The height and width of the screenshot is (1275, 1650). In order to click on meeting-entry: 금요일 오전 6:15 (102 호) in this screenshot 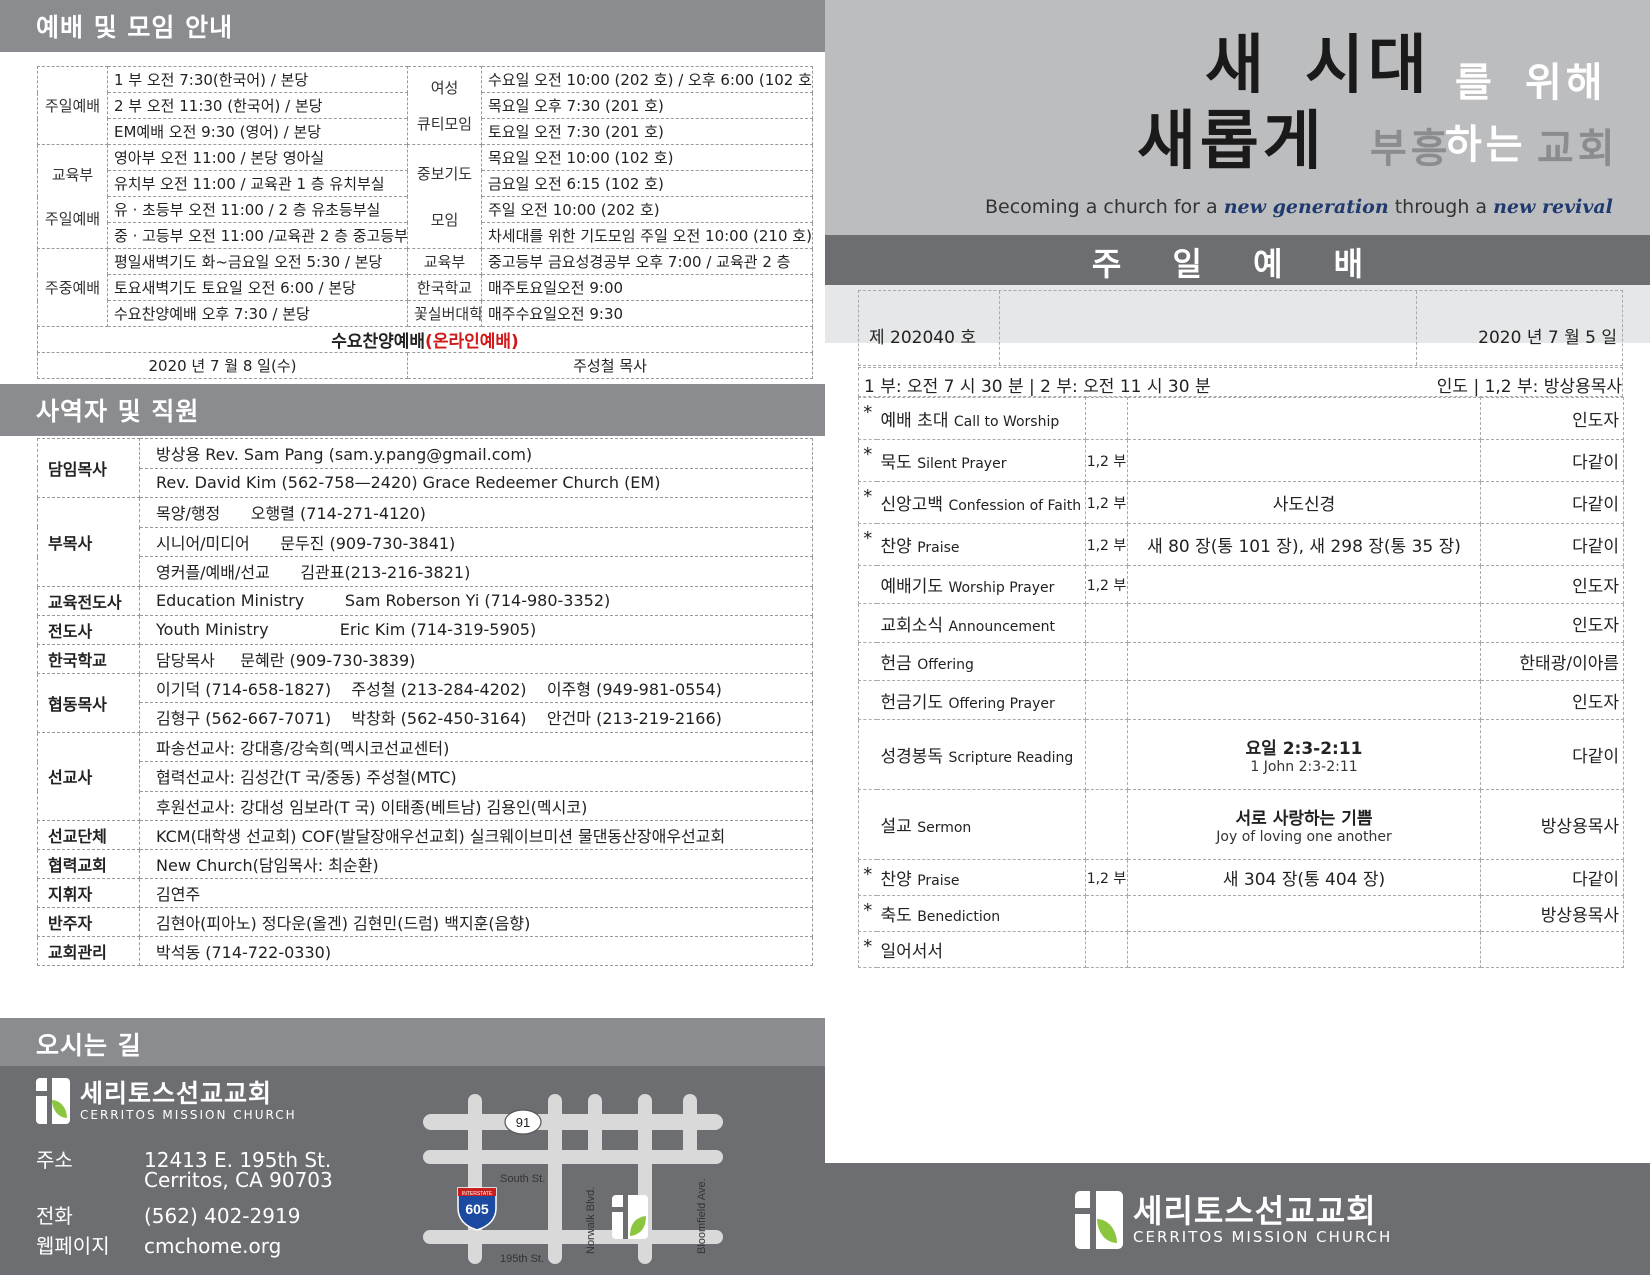, I will do `click(647, 183)`.